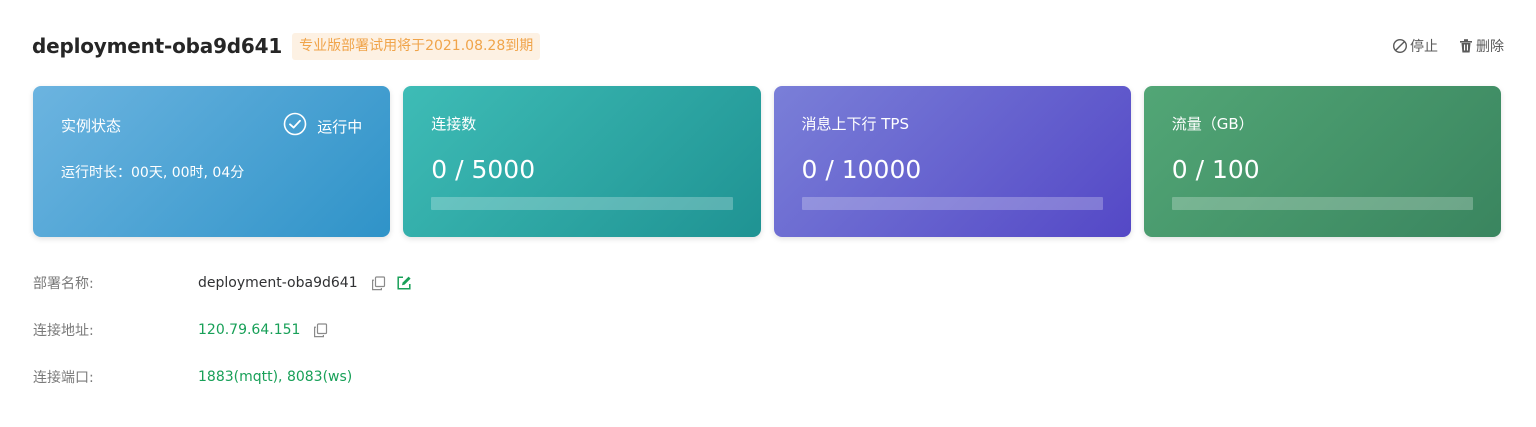 The width and height of the screenshot is (1536, 427). Describe the element at coordinates (861, 169) in the screenshot. I see `tps-value: 0 / 10000` at that location.